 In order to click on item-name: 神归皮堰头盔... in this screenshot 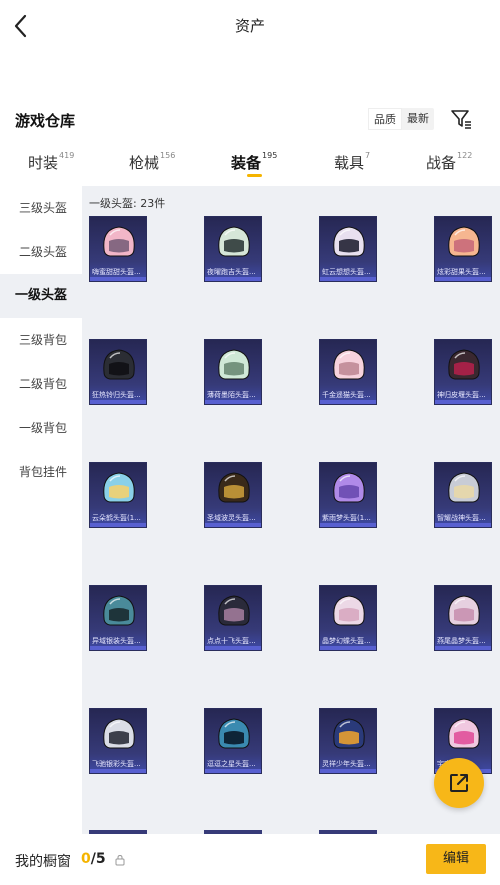, I will do `click(461, 395)`.